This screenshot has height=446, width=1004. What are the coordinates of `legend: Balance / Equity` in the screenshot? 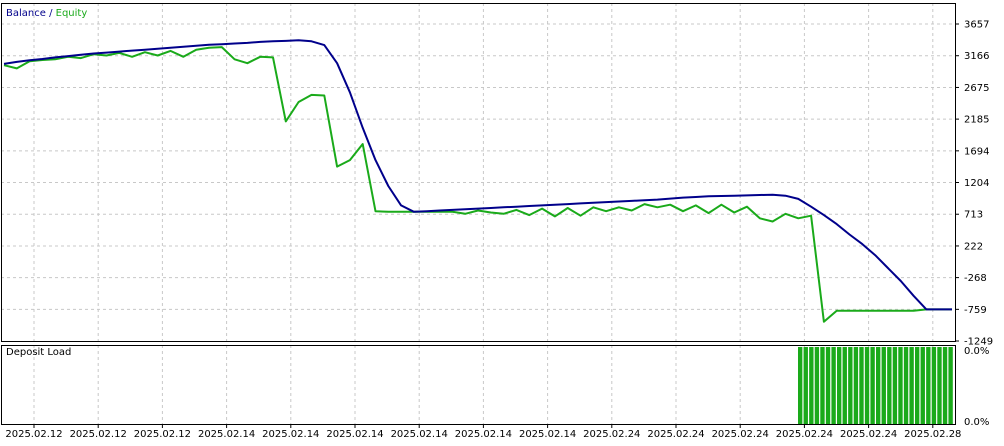 It's located at (46, 13).